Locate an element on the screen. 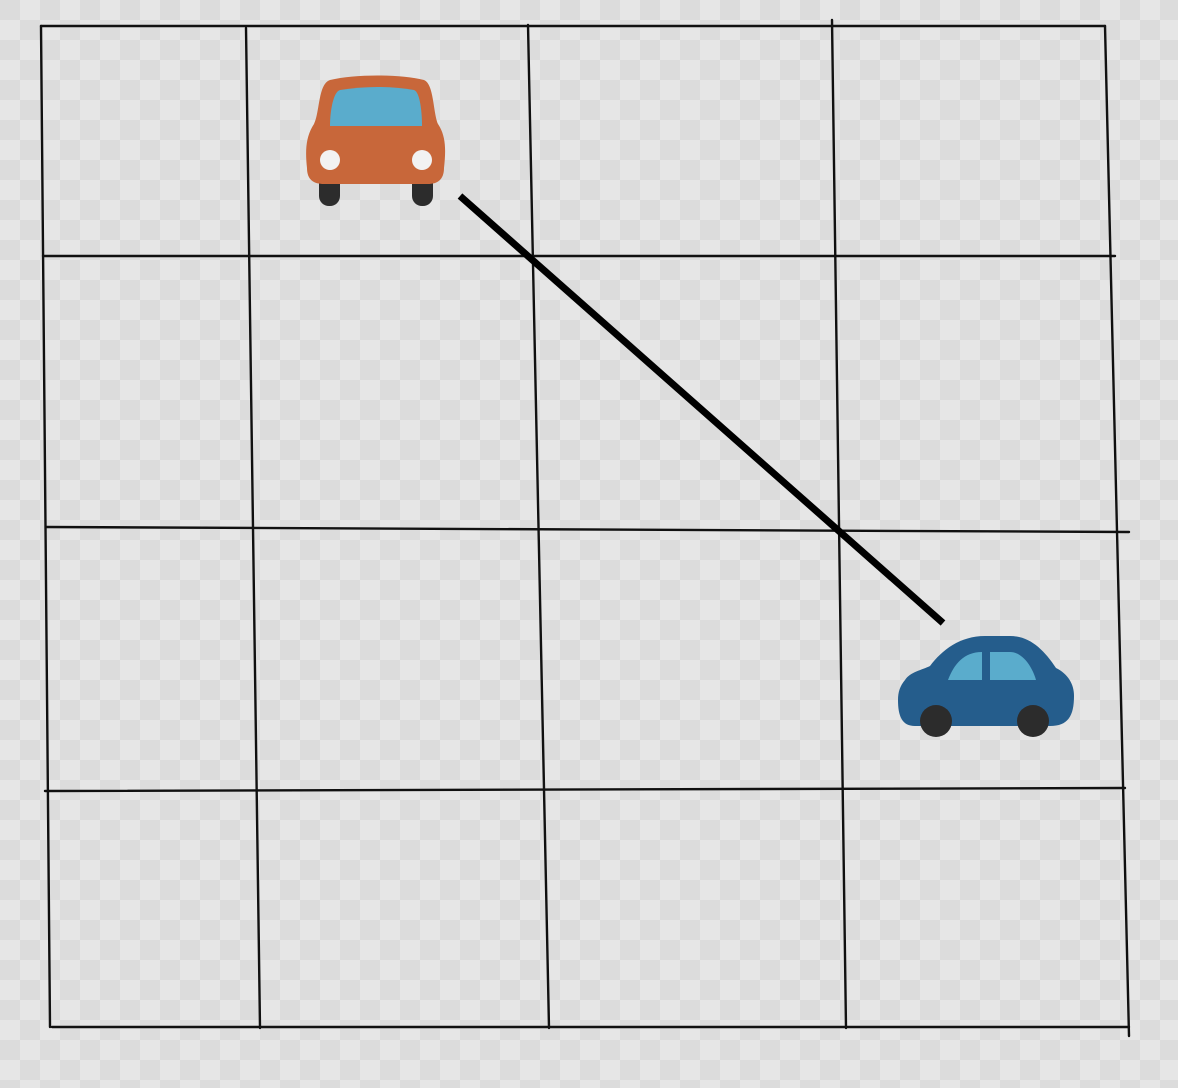 The height and width of the screenshot is (1088, 1178). orange-car-headlight-right is located at coordinates (422, 160).